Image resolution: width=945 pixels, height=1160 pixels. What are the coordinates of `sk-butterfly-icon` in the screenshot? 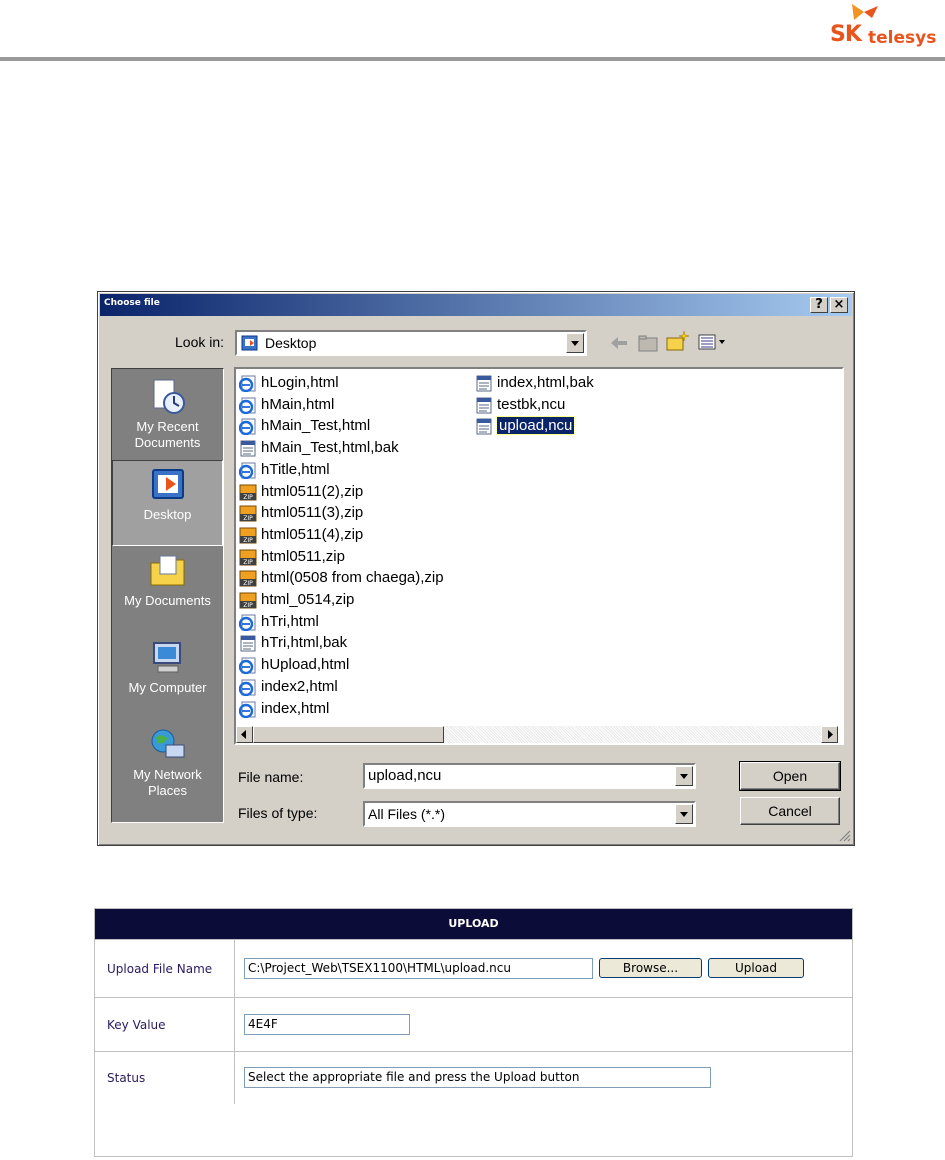 It's located at (865, 12).